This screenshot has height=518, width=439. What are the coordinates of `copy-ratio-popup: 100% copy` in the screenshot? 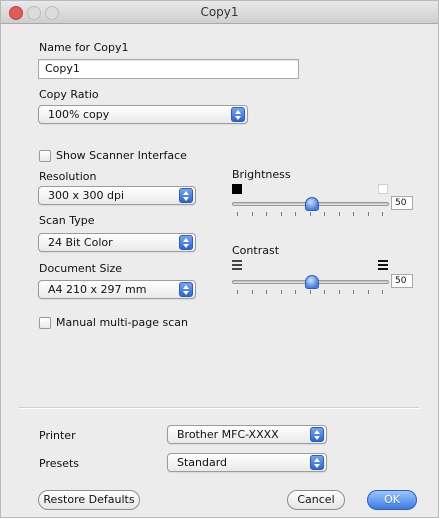 It's located at (143, 114).